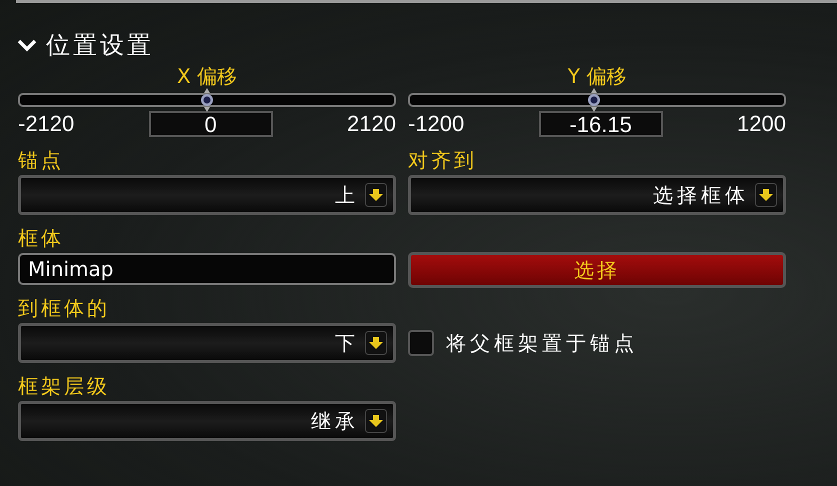  What do you see at coordinates (347, 195) in the screenshot?
I see `dropdown-value: 上` at bounding box center [347, 195].